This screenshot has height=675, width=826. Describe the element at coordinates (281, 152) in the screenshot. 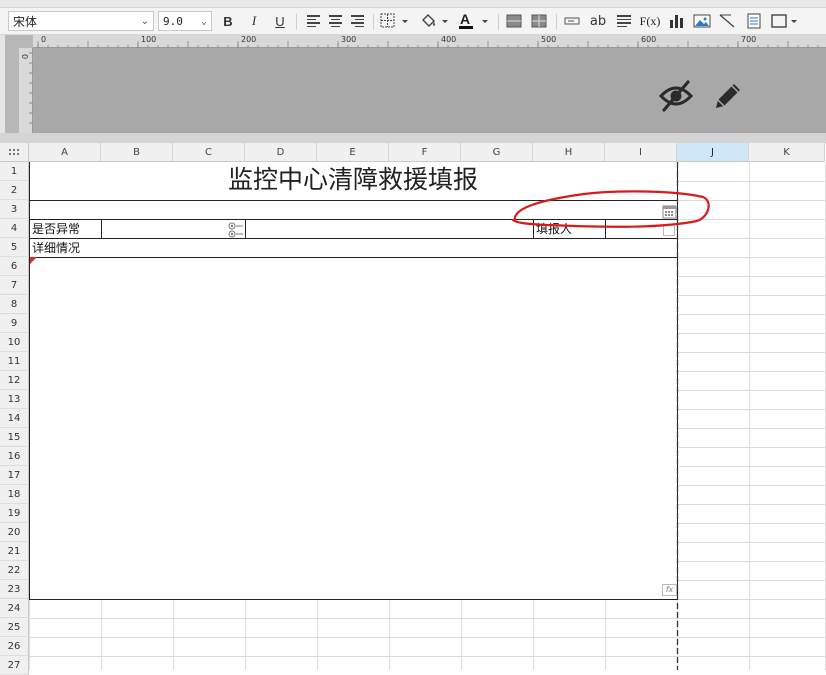

I see `column-header-d: D` at that location.